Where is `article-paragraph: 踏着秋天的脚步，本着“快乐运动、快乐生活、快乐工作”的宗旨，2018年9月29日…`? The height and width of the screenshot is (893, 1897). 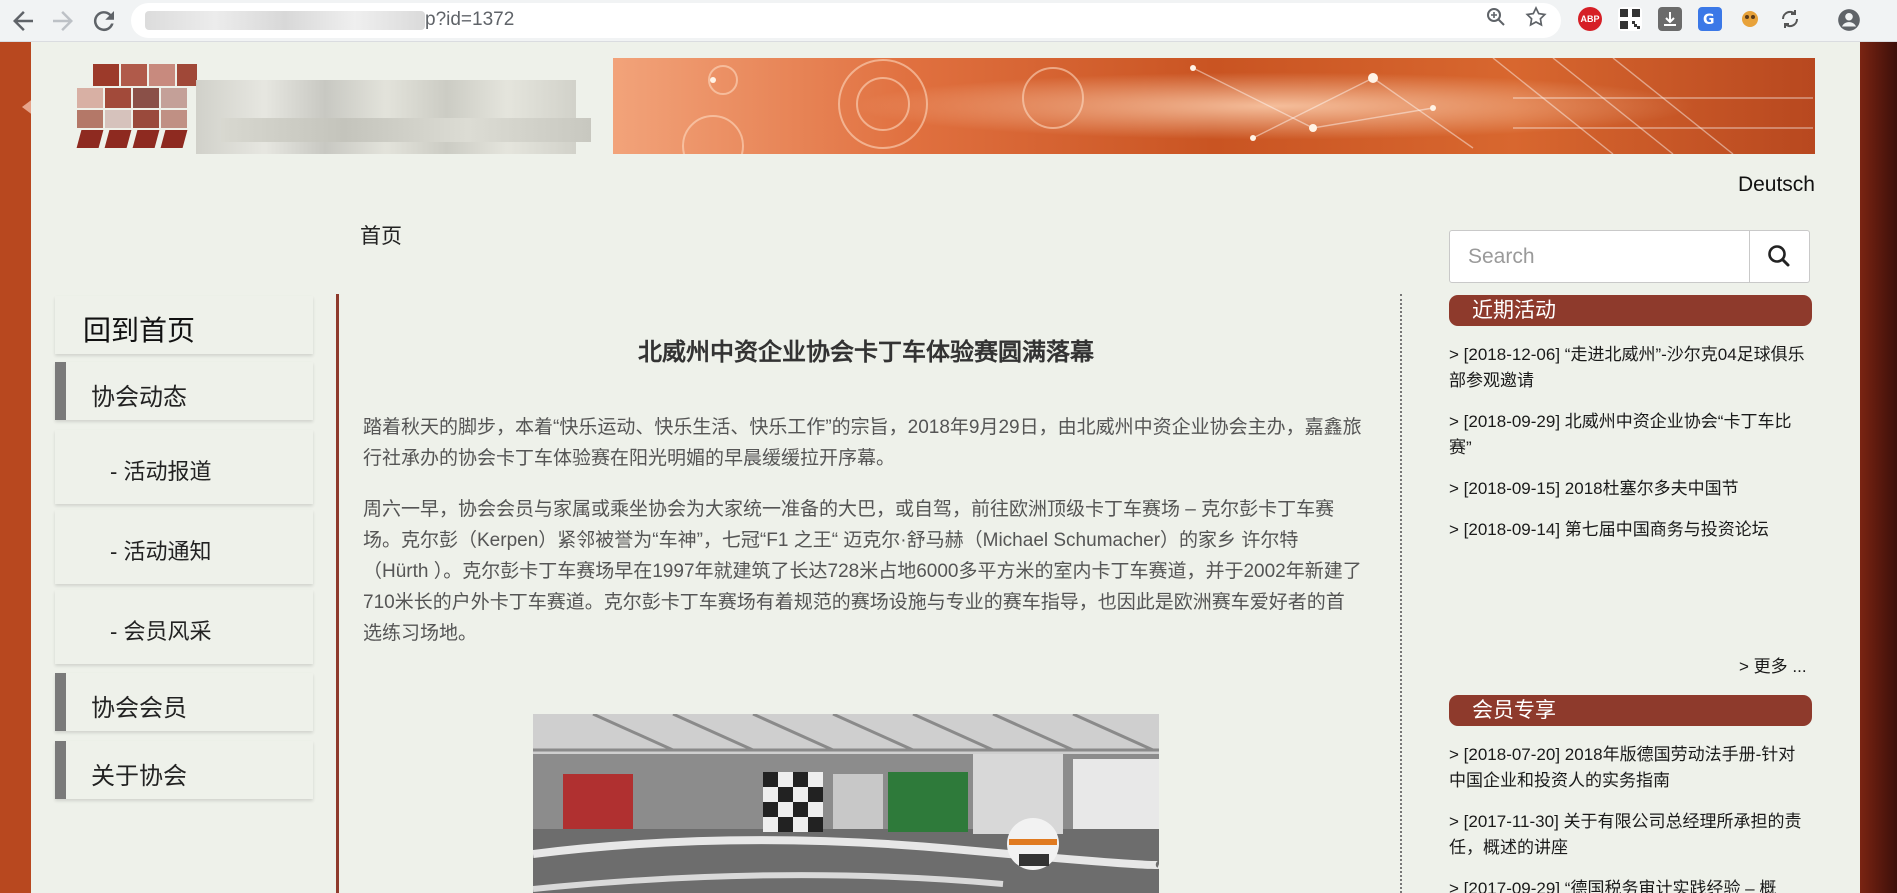 article-paragraph: 踏着秋天的脚步，本着“快乐运动、快乐生活、快乐工作”的宗旨，2018年9月29日… is located at coordinates (862, 443).